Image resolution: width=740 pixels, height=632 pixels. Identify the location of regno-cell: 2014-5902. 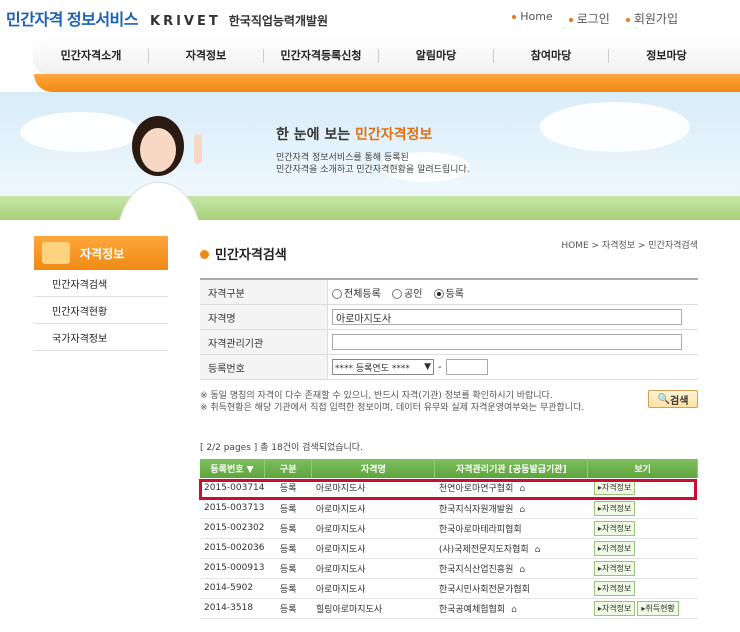
(232, 588).